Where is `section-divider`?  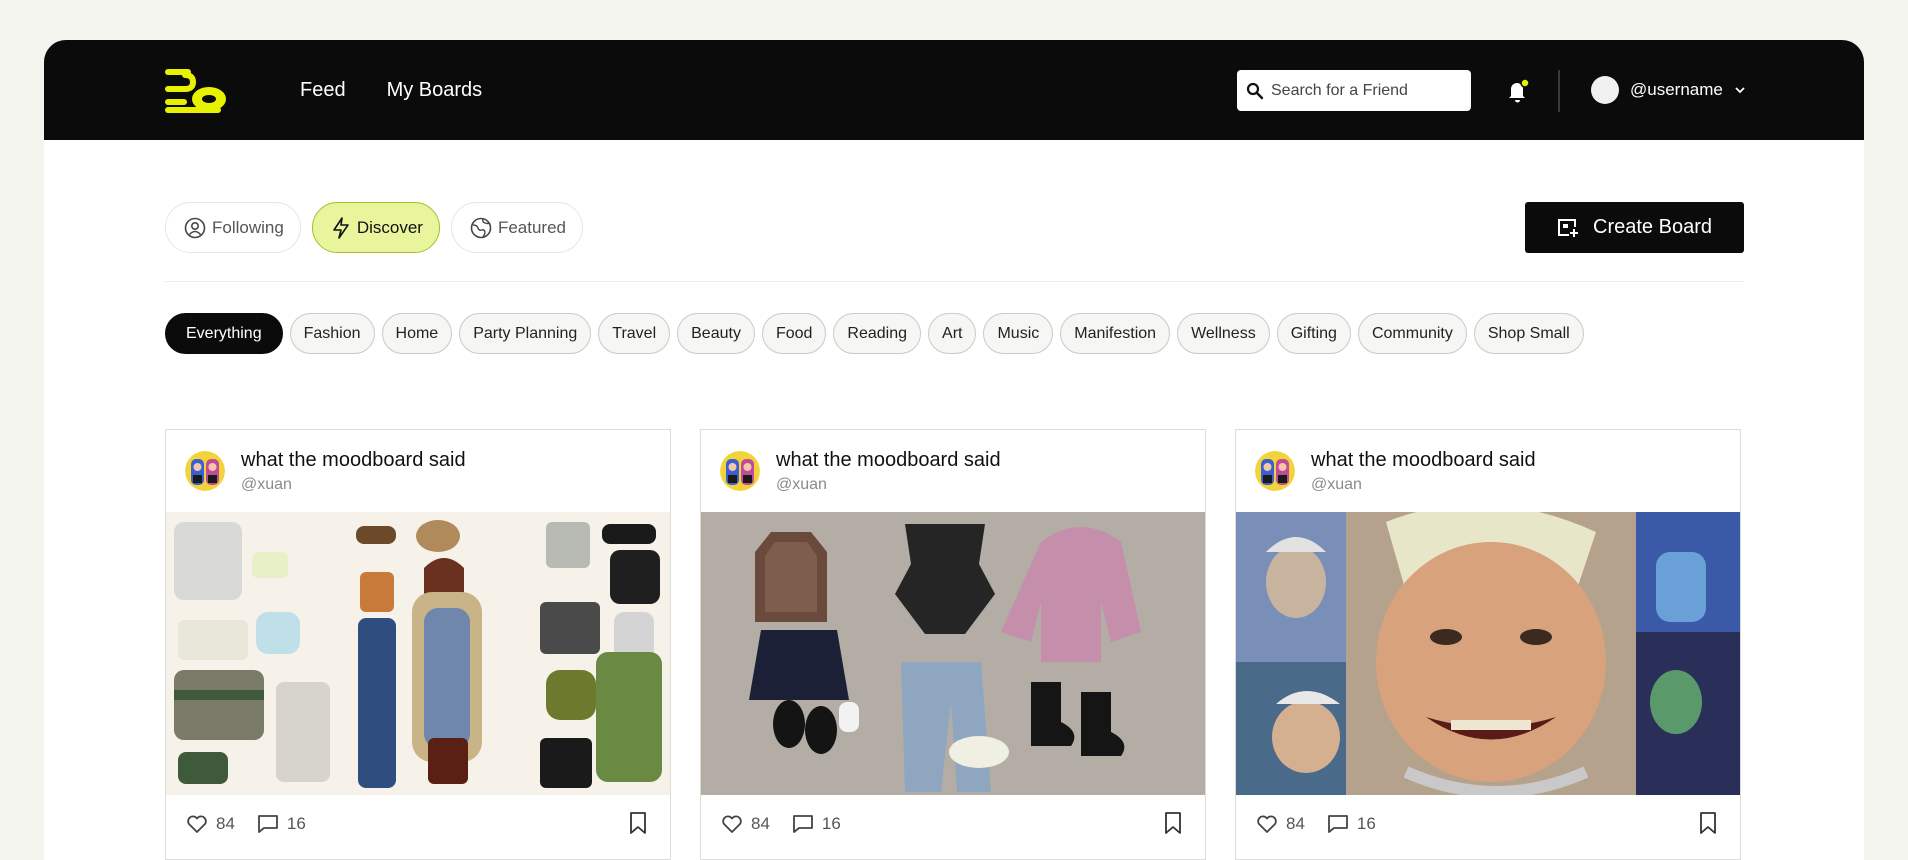 section-divider is located at coordinates (954, 281).